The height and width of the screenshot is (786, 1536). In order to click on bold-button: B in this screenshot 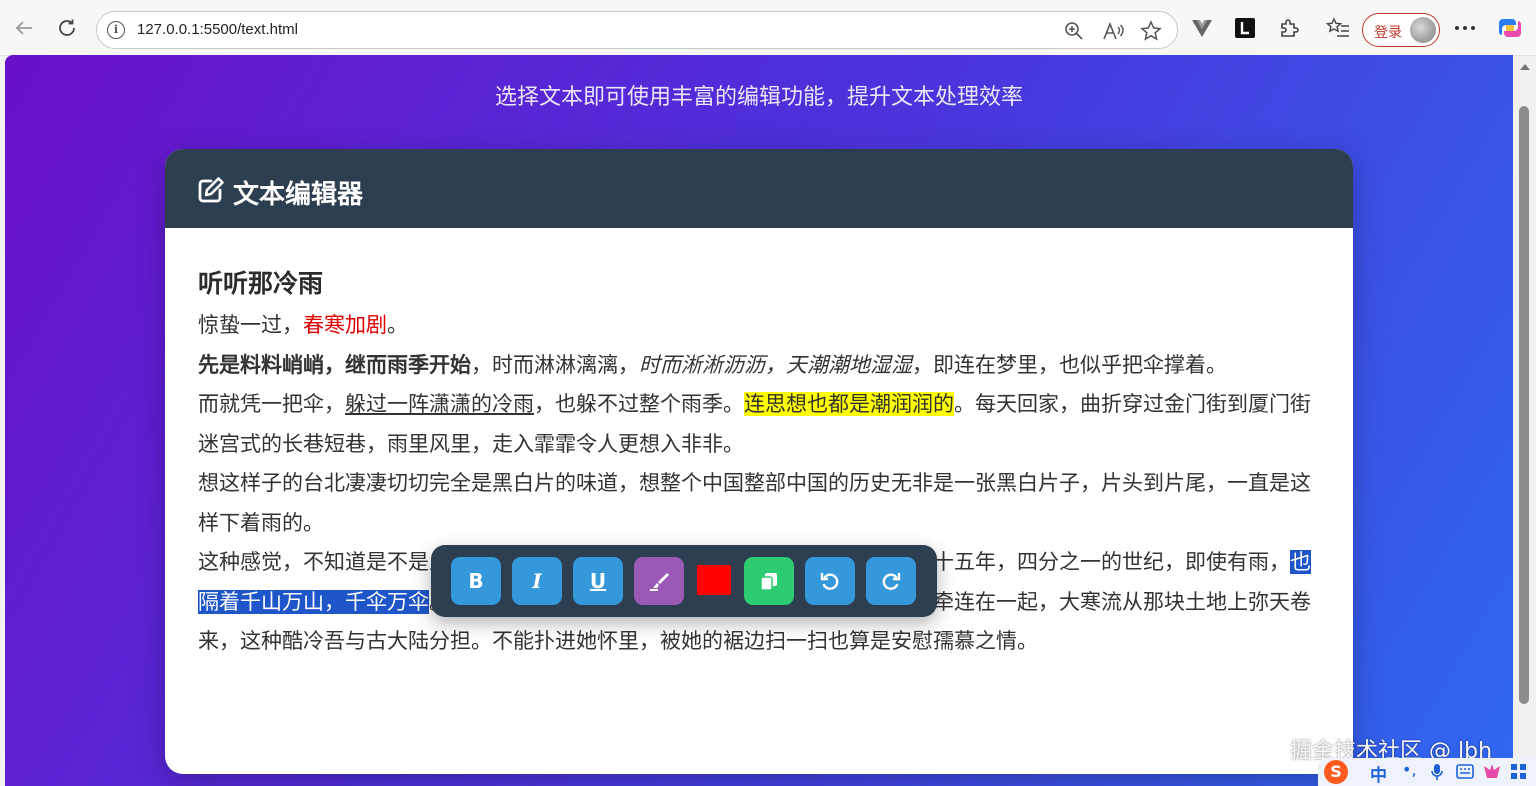, I will do `click(476, 581)`.